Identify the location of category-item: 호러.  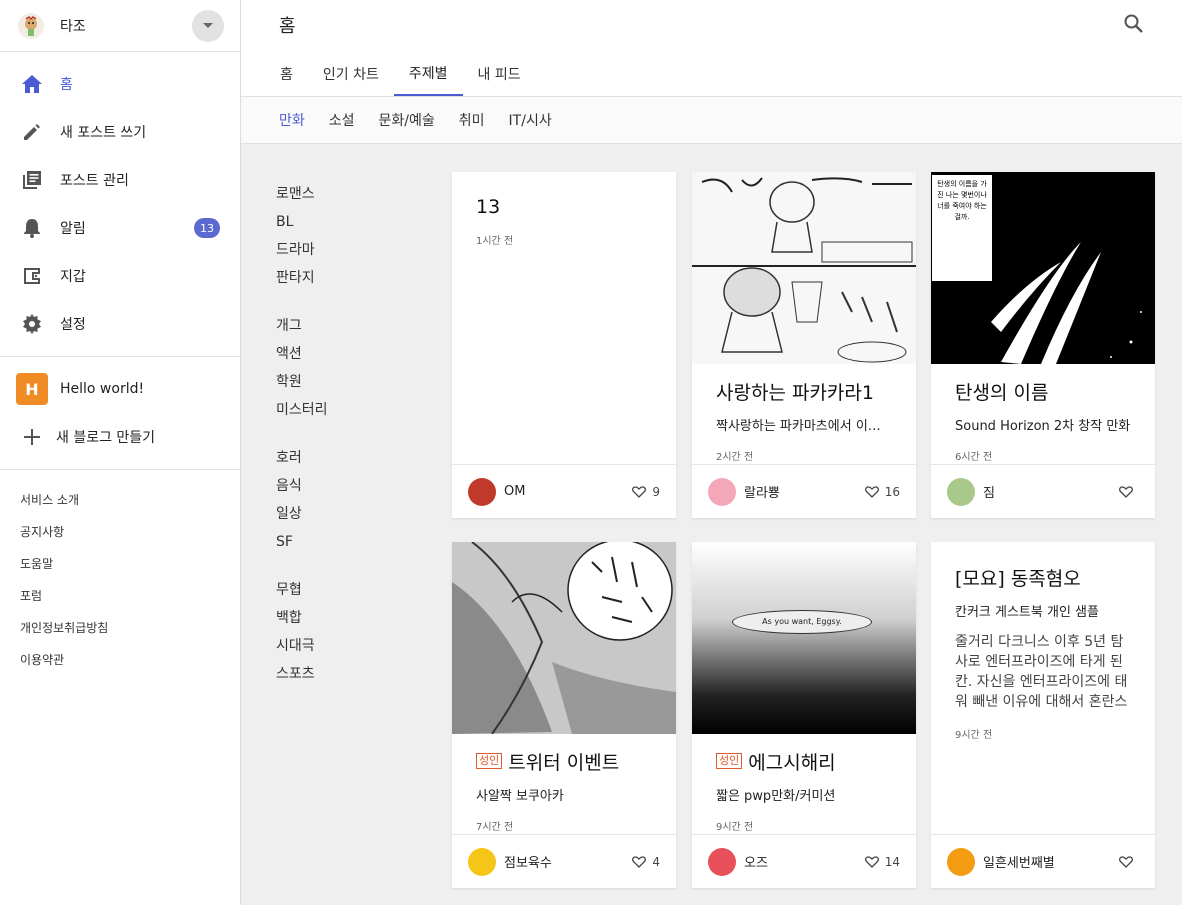
(336, 458).